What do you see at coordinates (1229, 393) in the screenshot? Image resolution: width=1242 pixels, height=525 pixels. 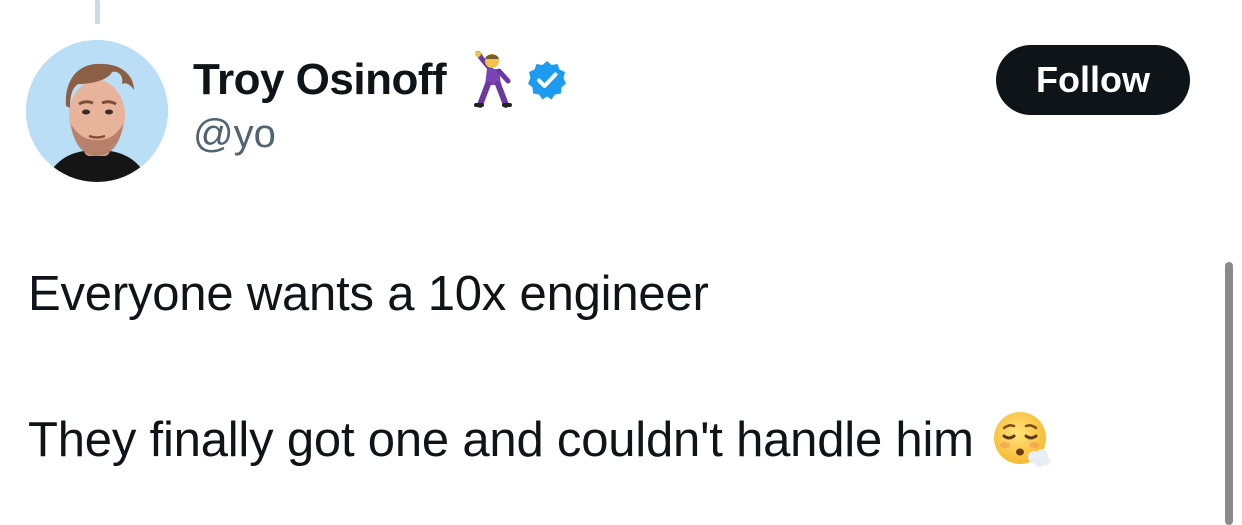 I see `scrollbar` at bounding box center [1229, 393].